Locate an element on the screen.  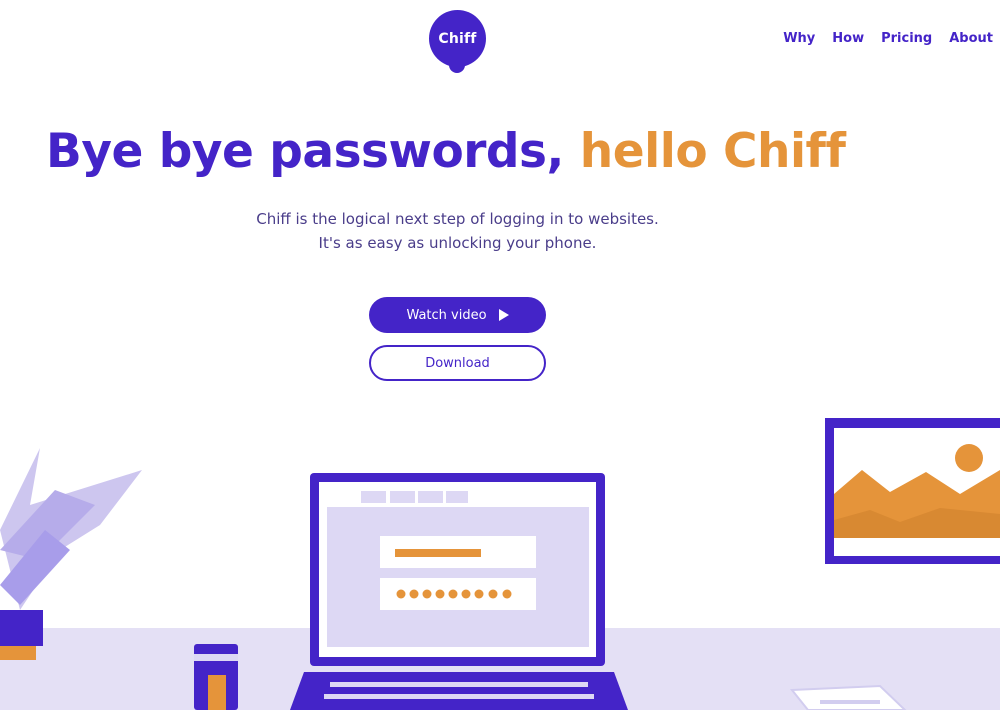
headline-part-2: hello Chiff is located at coordinates (712, 151).